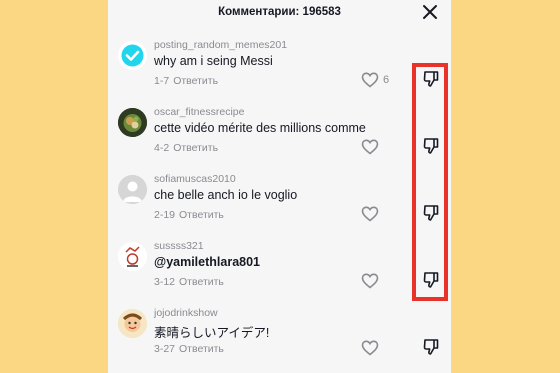 This screenshot has height=373, width=560. What do you see at coordinates (186, 313) in the screenshot?
I see `comment-username: jojodrinkshow` at bounding box center [186, 313].